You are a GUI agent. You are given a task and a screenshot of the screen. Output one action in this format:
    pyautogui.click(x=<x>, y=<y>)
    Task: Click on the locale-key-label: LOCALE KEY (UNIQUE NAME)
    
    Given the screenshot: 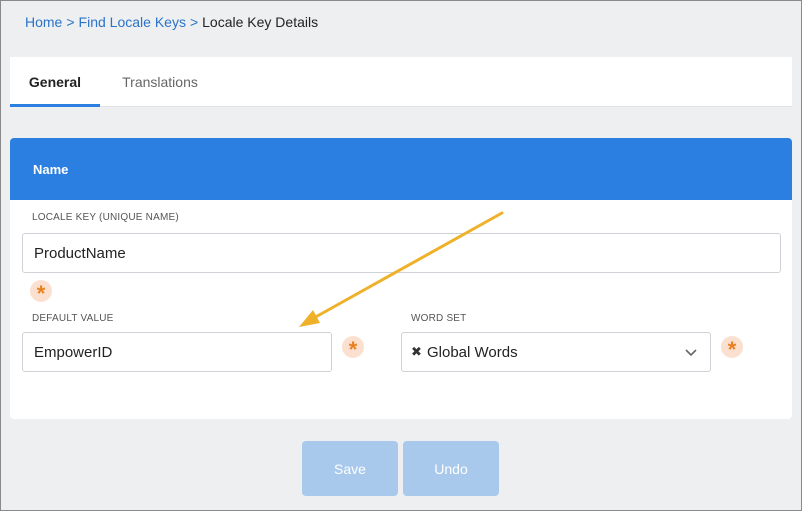 What is the action you would take?
    pyautogui.click(x=105, y=217)
    